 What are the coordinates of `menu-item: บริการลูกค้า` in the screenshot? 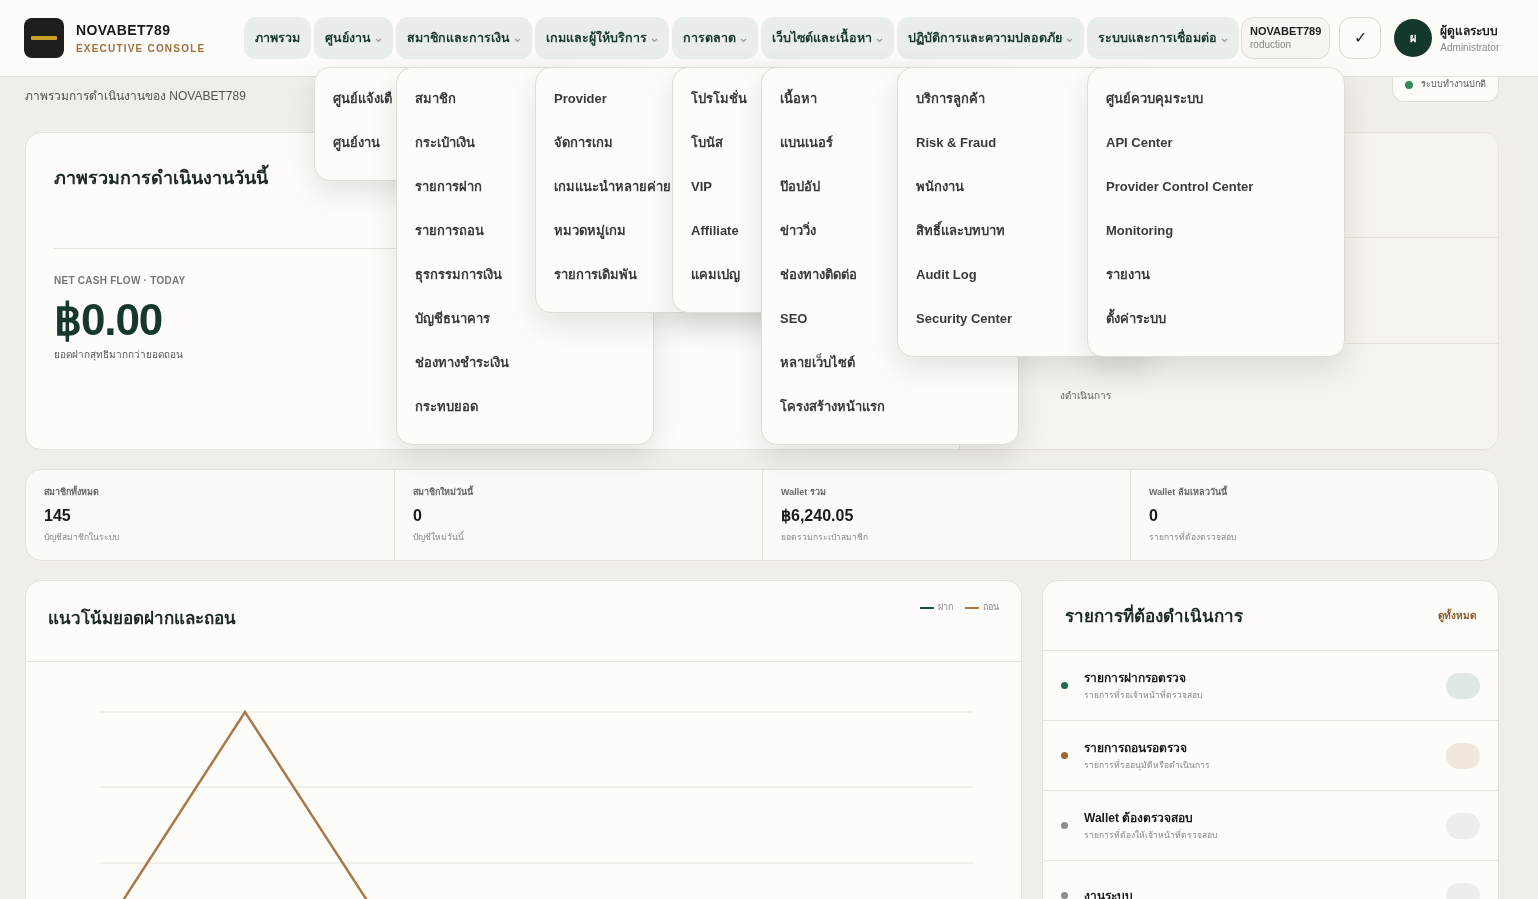 It's located at (950, 99).